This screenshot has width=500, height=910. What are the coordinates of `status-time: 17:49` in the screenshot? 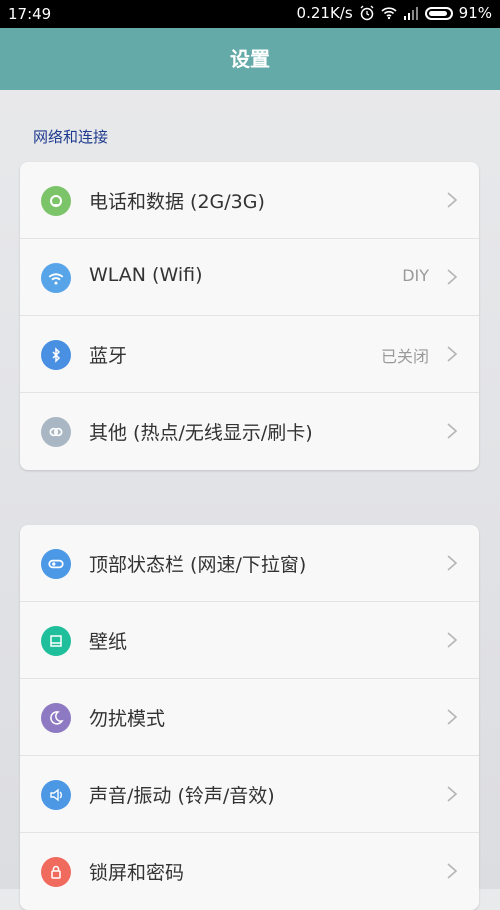 It's located at (30, 14).